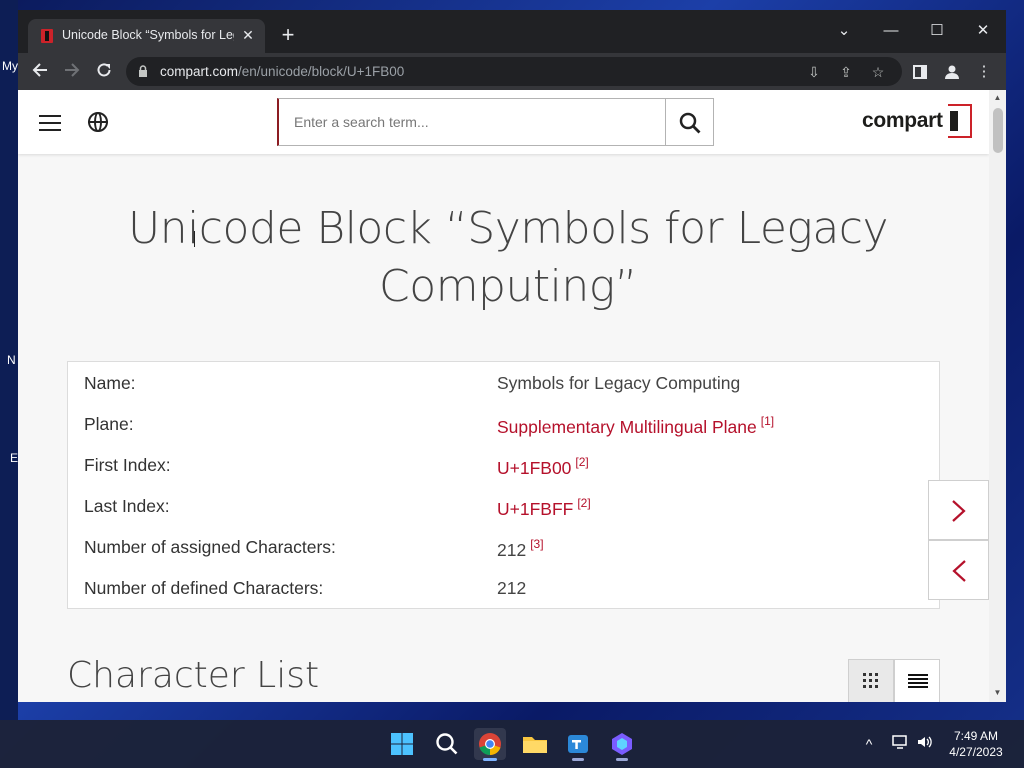 The height and width of the screenshot is (768, 1024). What do you see at coordinates (490, 744) in the screenshot?
I see `chrome-icon` at bounding box center [490, 744].